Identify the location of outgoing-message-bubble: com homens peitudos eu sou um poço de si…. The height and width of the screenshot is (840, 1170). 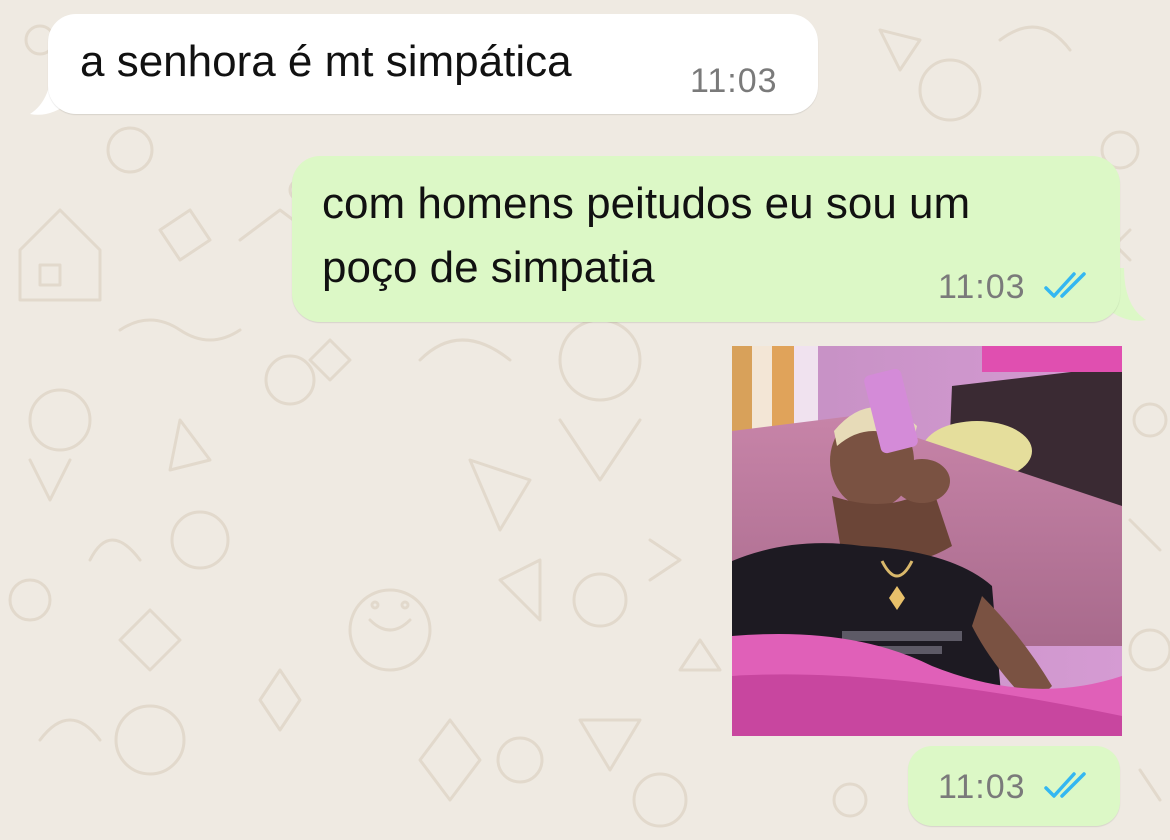
(706, 239).